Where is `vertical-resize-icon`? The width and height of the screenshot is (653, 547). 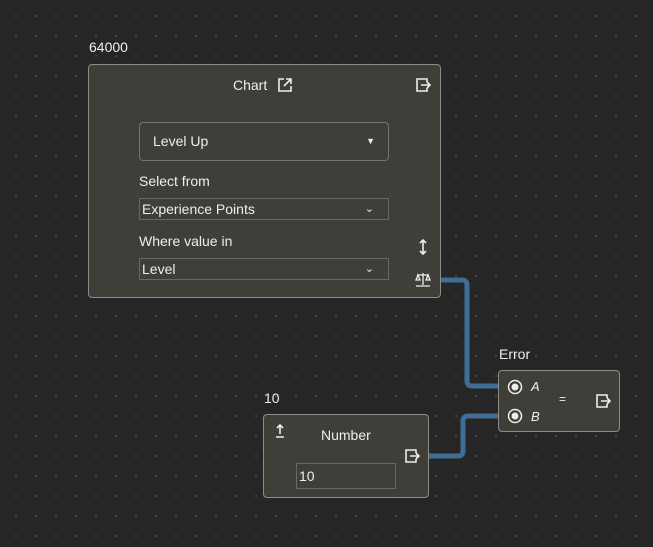 vertical-resize-icon is located at coordinates (423, 247).